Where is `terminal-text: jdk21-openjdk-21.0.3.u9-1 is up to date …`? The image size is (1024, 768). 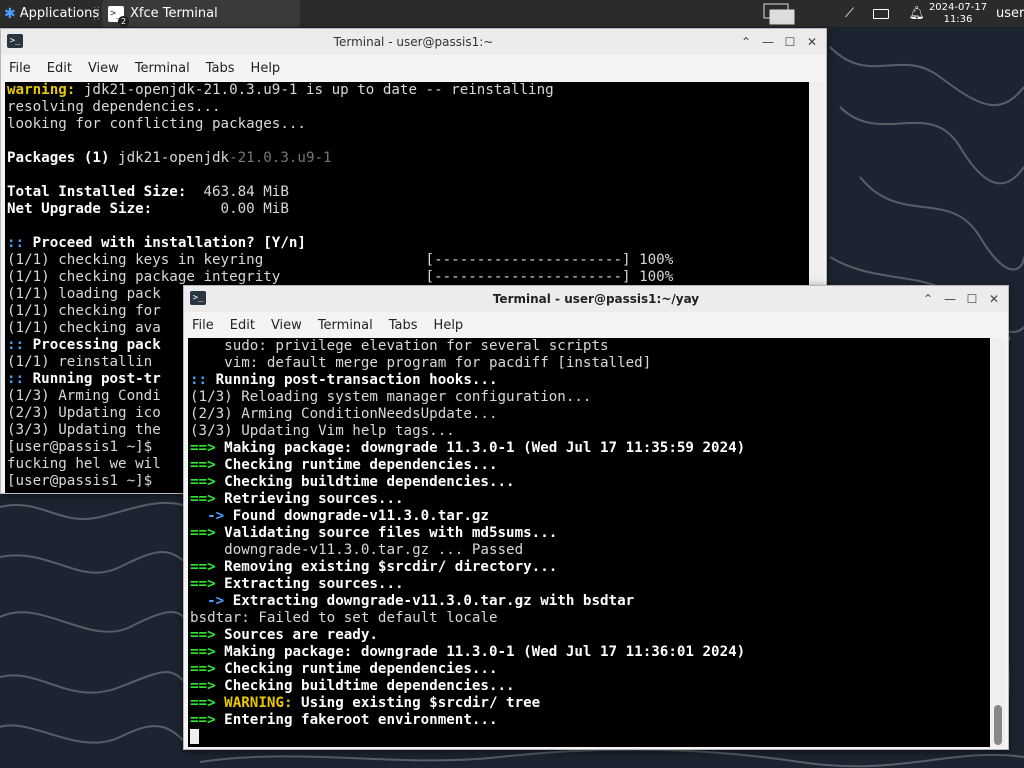
terminal-text: jdk21-openjdk-21.0.3.u9-1 is up to date … is located at coordinates (314, 90).